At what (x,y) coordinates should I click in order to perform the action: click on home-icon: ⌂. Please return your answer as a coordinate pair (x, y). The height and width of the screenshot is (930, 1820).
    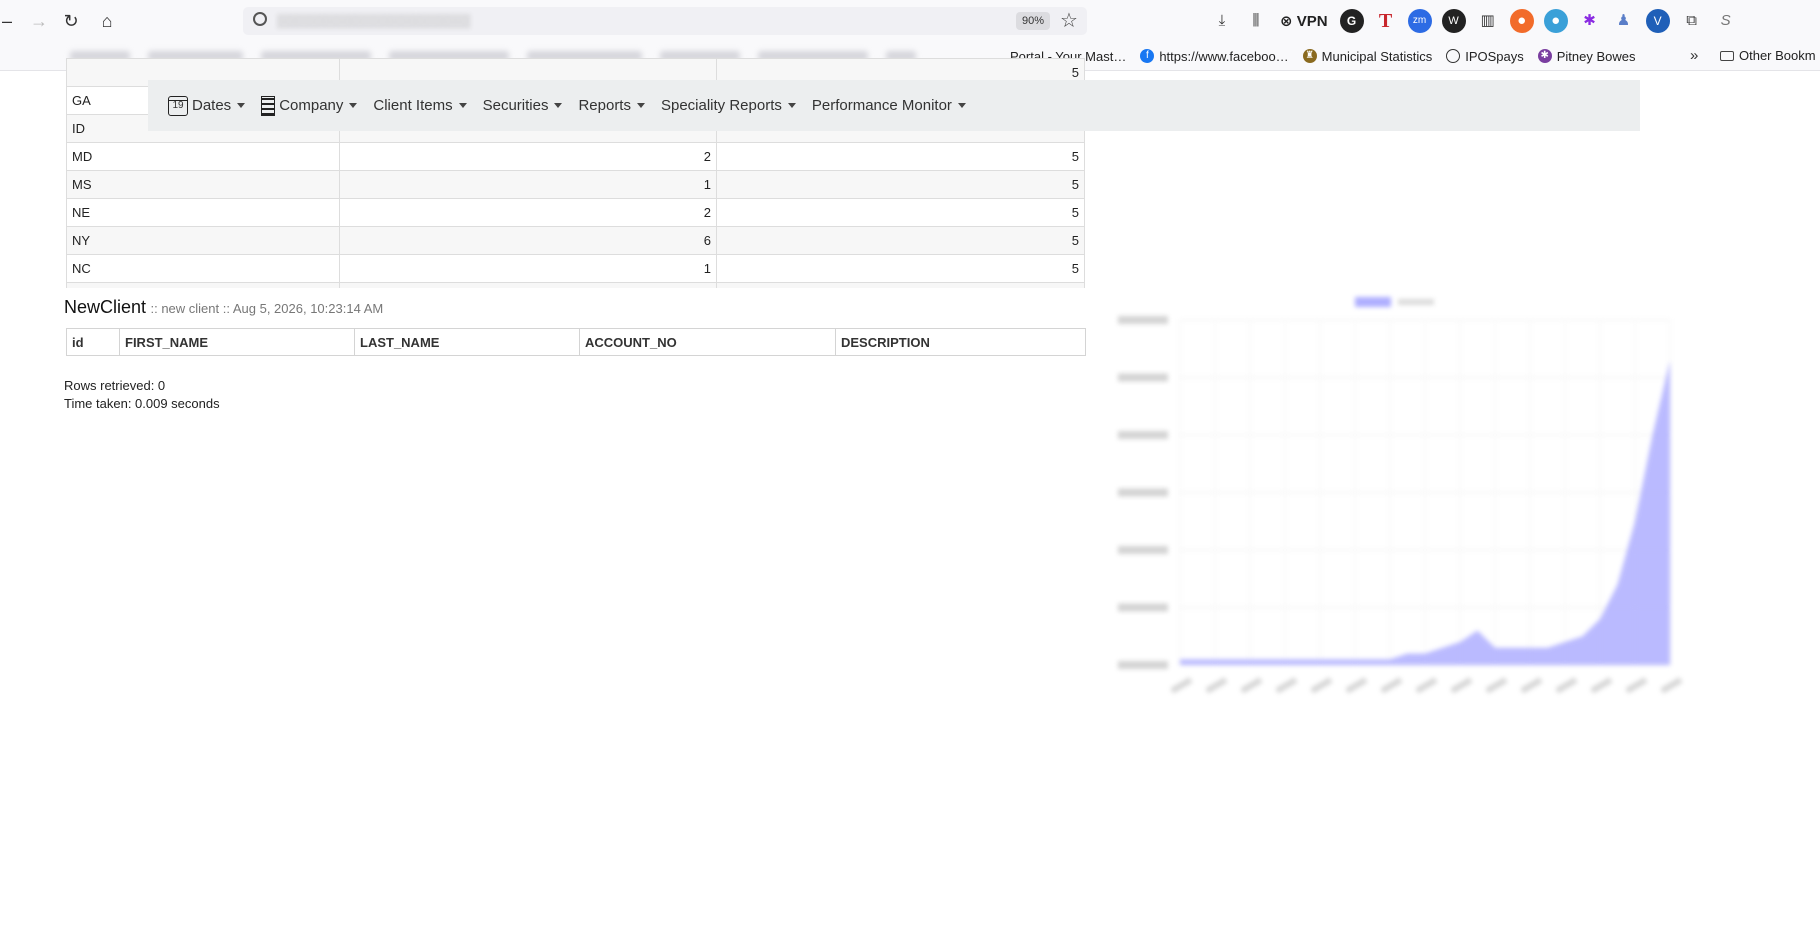
    Looking at the image, I should click on (107, 21).